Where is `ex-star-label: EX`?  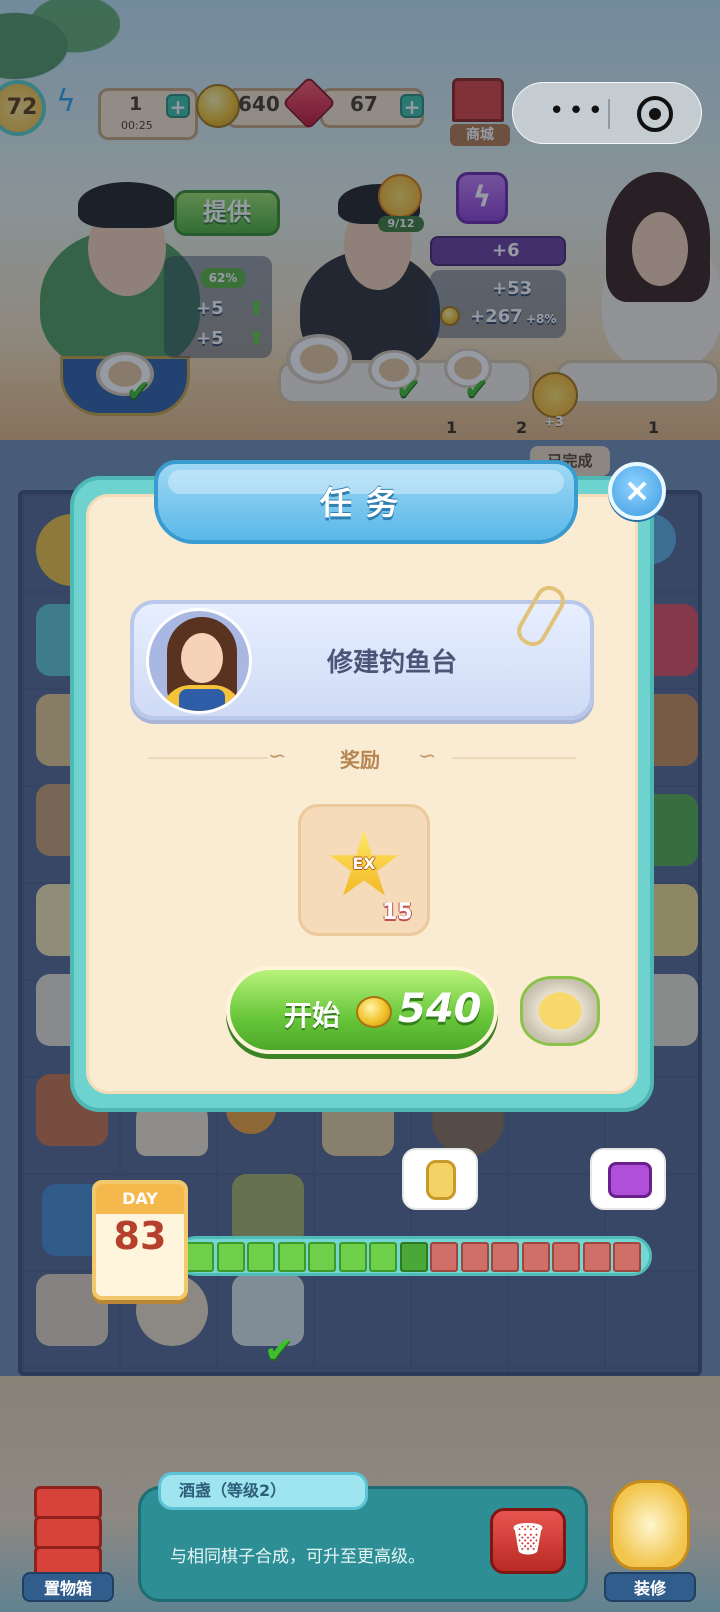 ex-star-label: EX is located at coordinates (364, 863).